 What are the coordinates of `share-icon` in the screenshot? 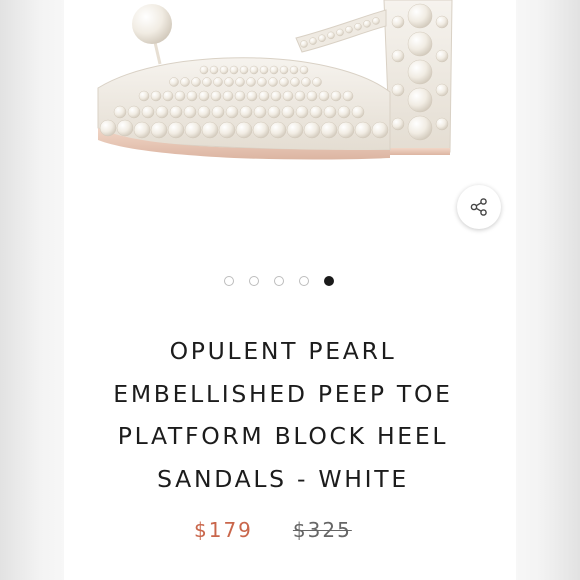 It's located at (478, 207).